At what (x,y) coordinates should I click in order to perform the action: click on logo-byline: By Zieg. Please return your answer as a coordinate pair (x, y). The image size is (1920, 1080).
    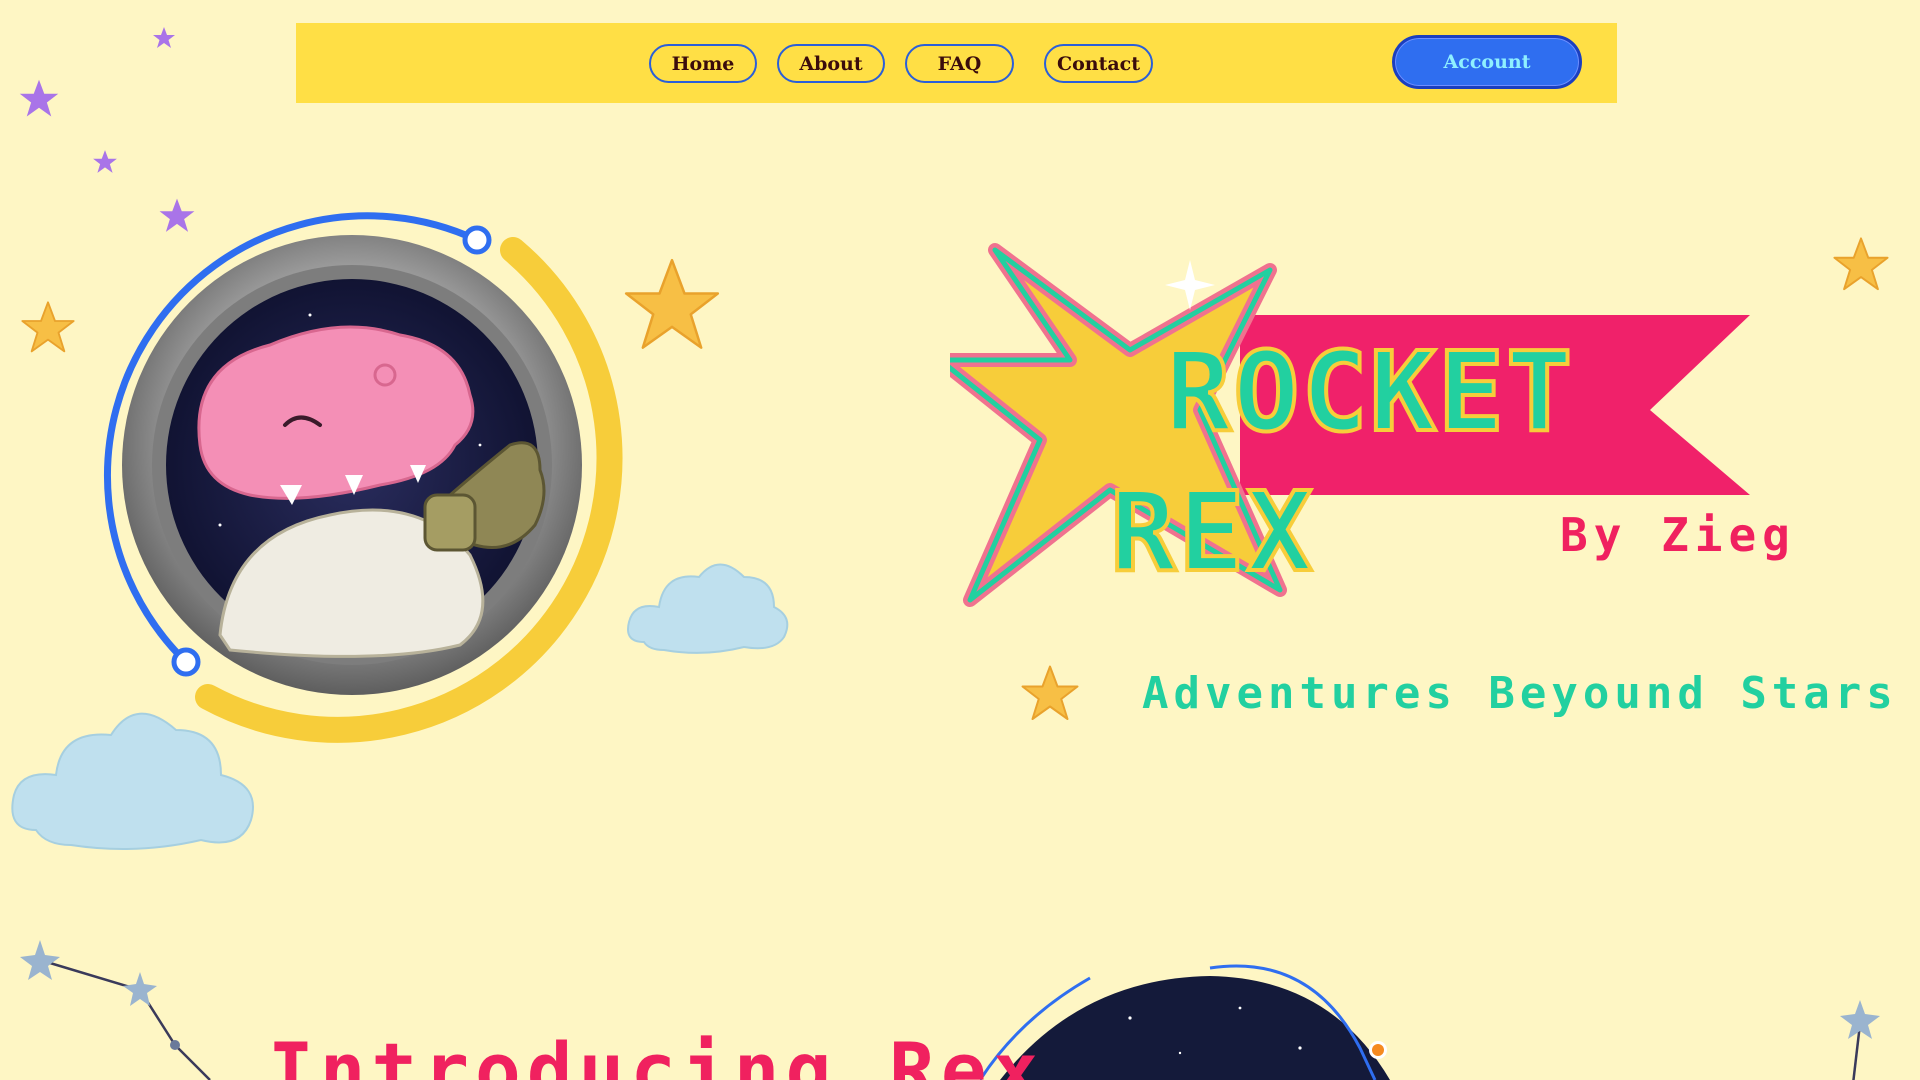
    Looking at the image, I should click on (1678, 535).